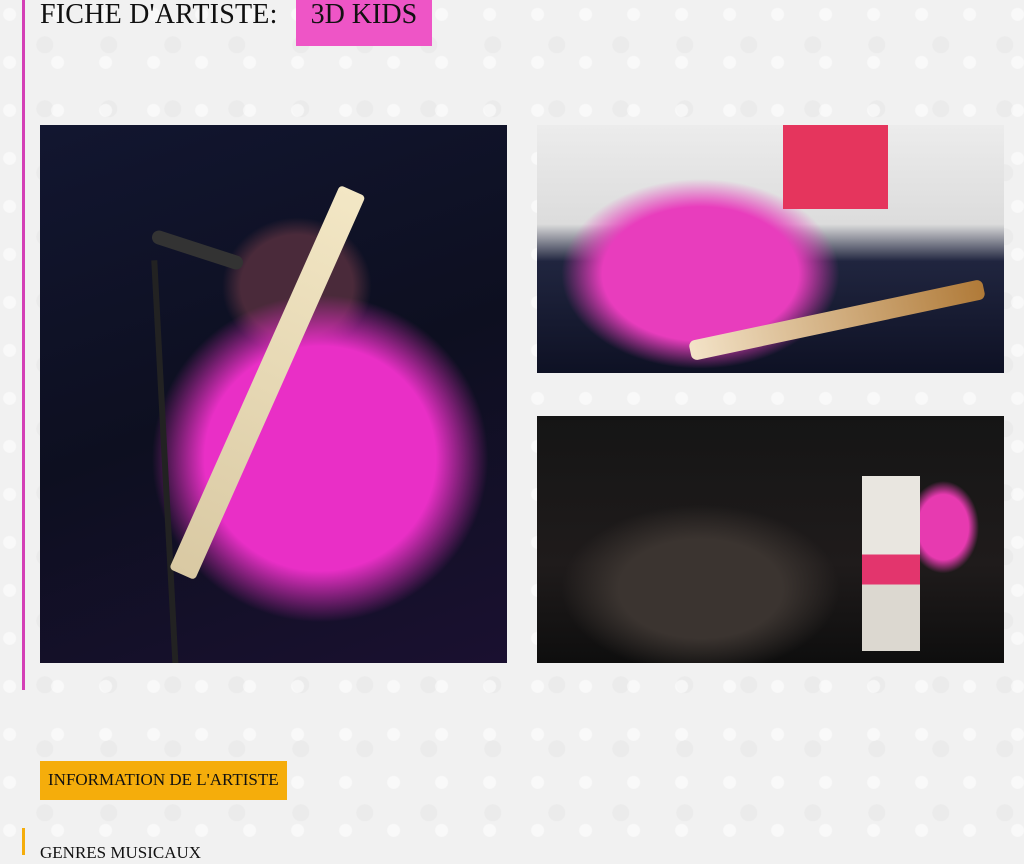  Describe the element at coordinates (770, 539) in the screenshot. I see `artist-photo-bottom-right` at that location.